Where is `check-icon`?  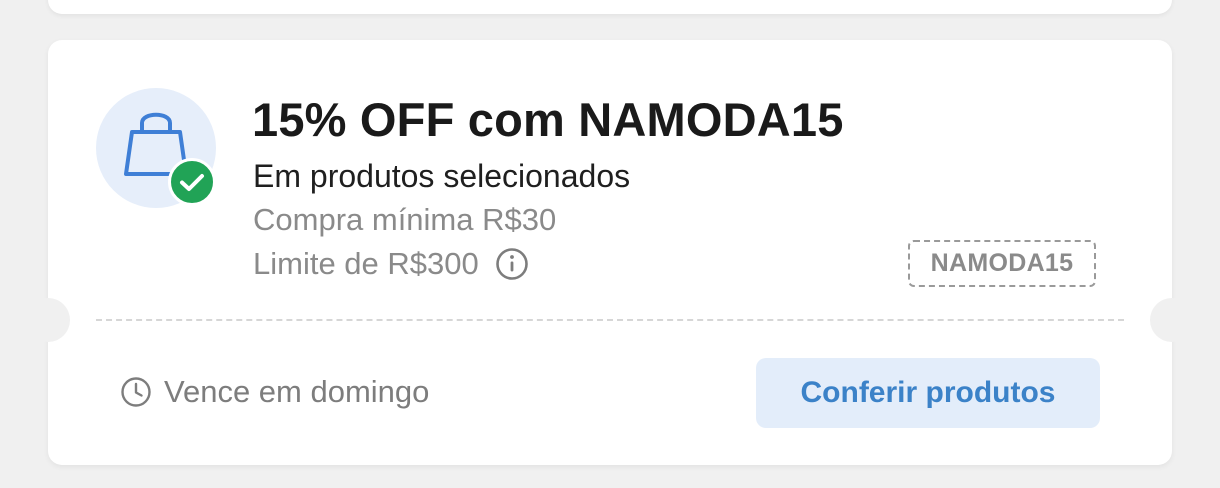 check-icon is located at coordinates (192, 182).